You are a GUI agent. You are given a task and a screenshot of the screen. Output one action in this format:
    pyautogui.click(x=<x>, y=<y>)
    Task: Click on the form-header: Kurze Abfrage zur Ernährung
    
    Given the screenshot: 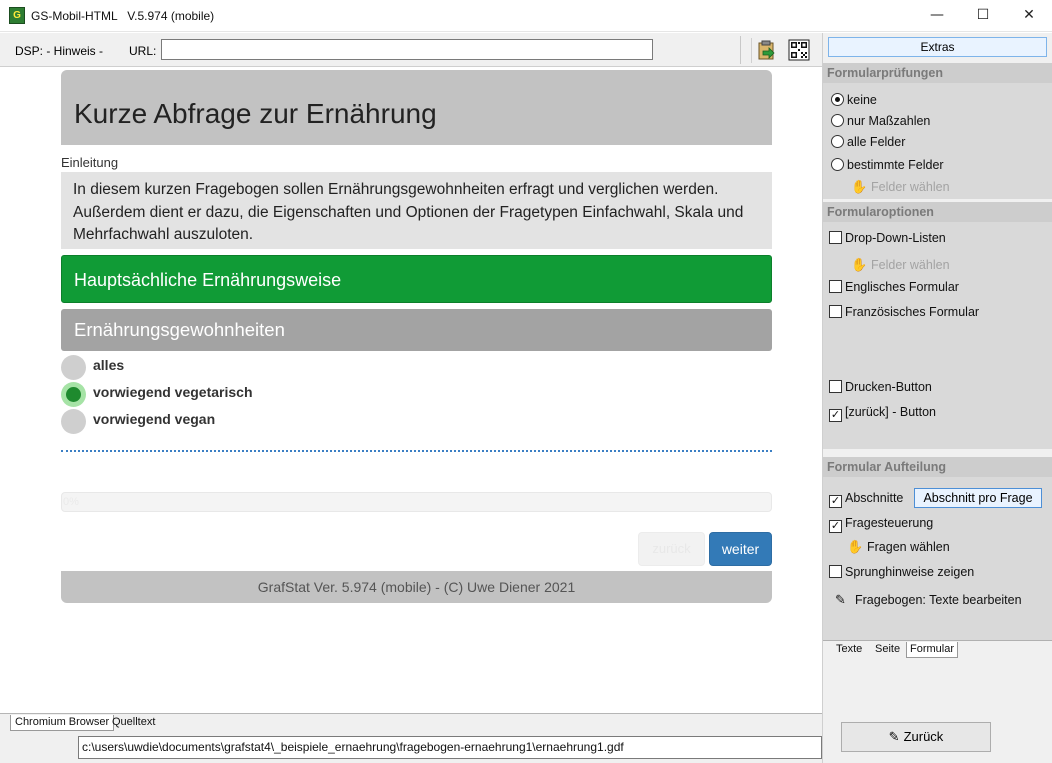 What is the action you would take?
    pyautogui.click(x=416, y=107)
    